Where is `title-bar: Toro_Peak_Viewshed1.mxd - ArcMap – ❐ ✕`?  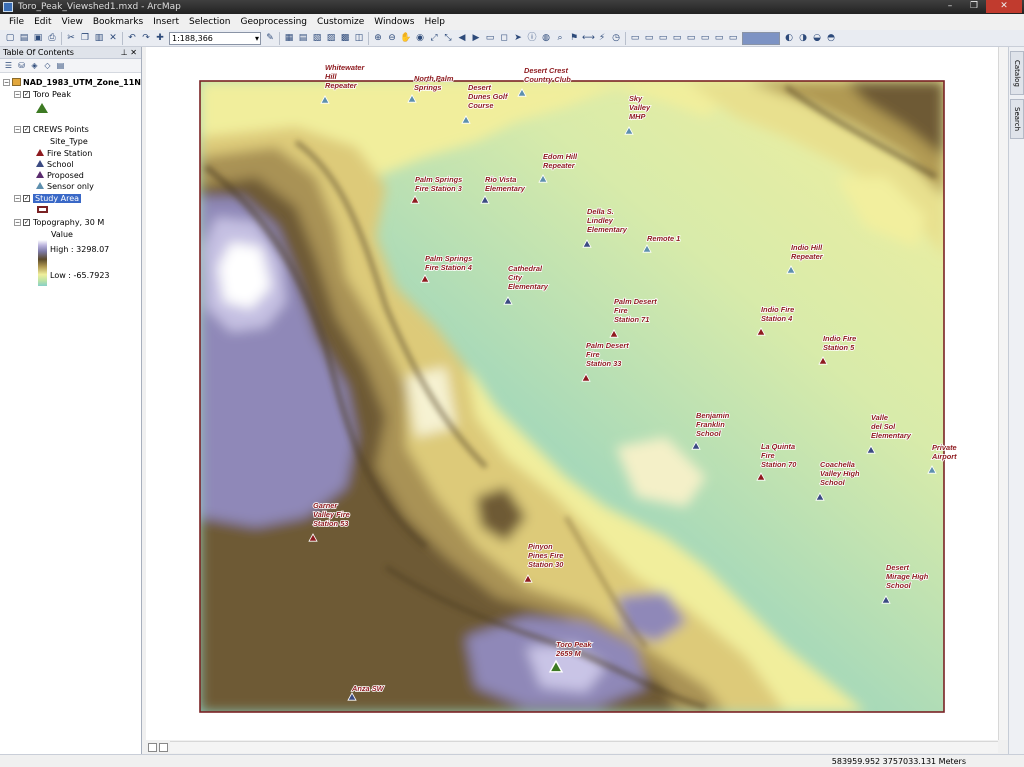
title-bar: Toro_Peak_Viewshed1.mxd - ArcMap – ❐ ✕ is located at coordinates (512, 7).